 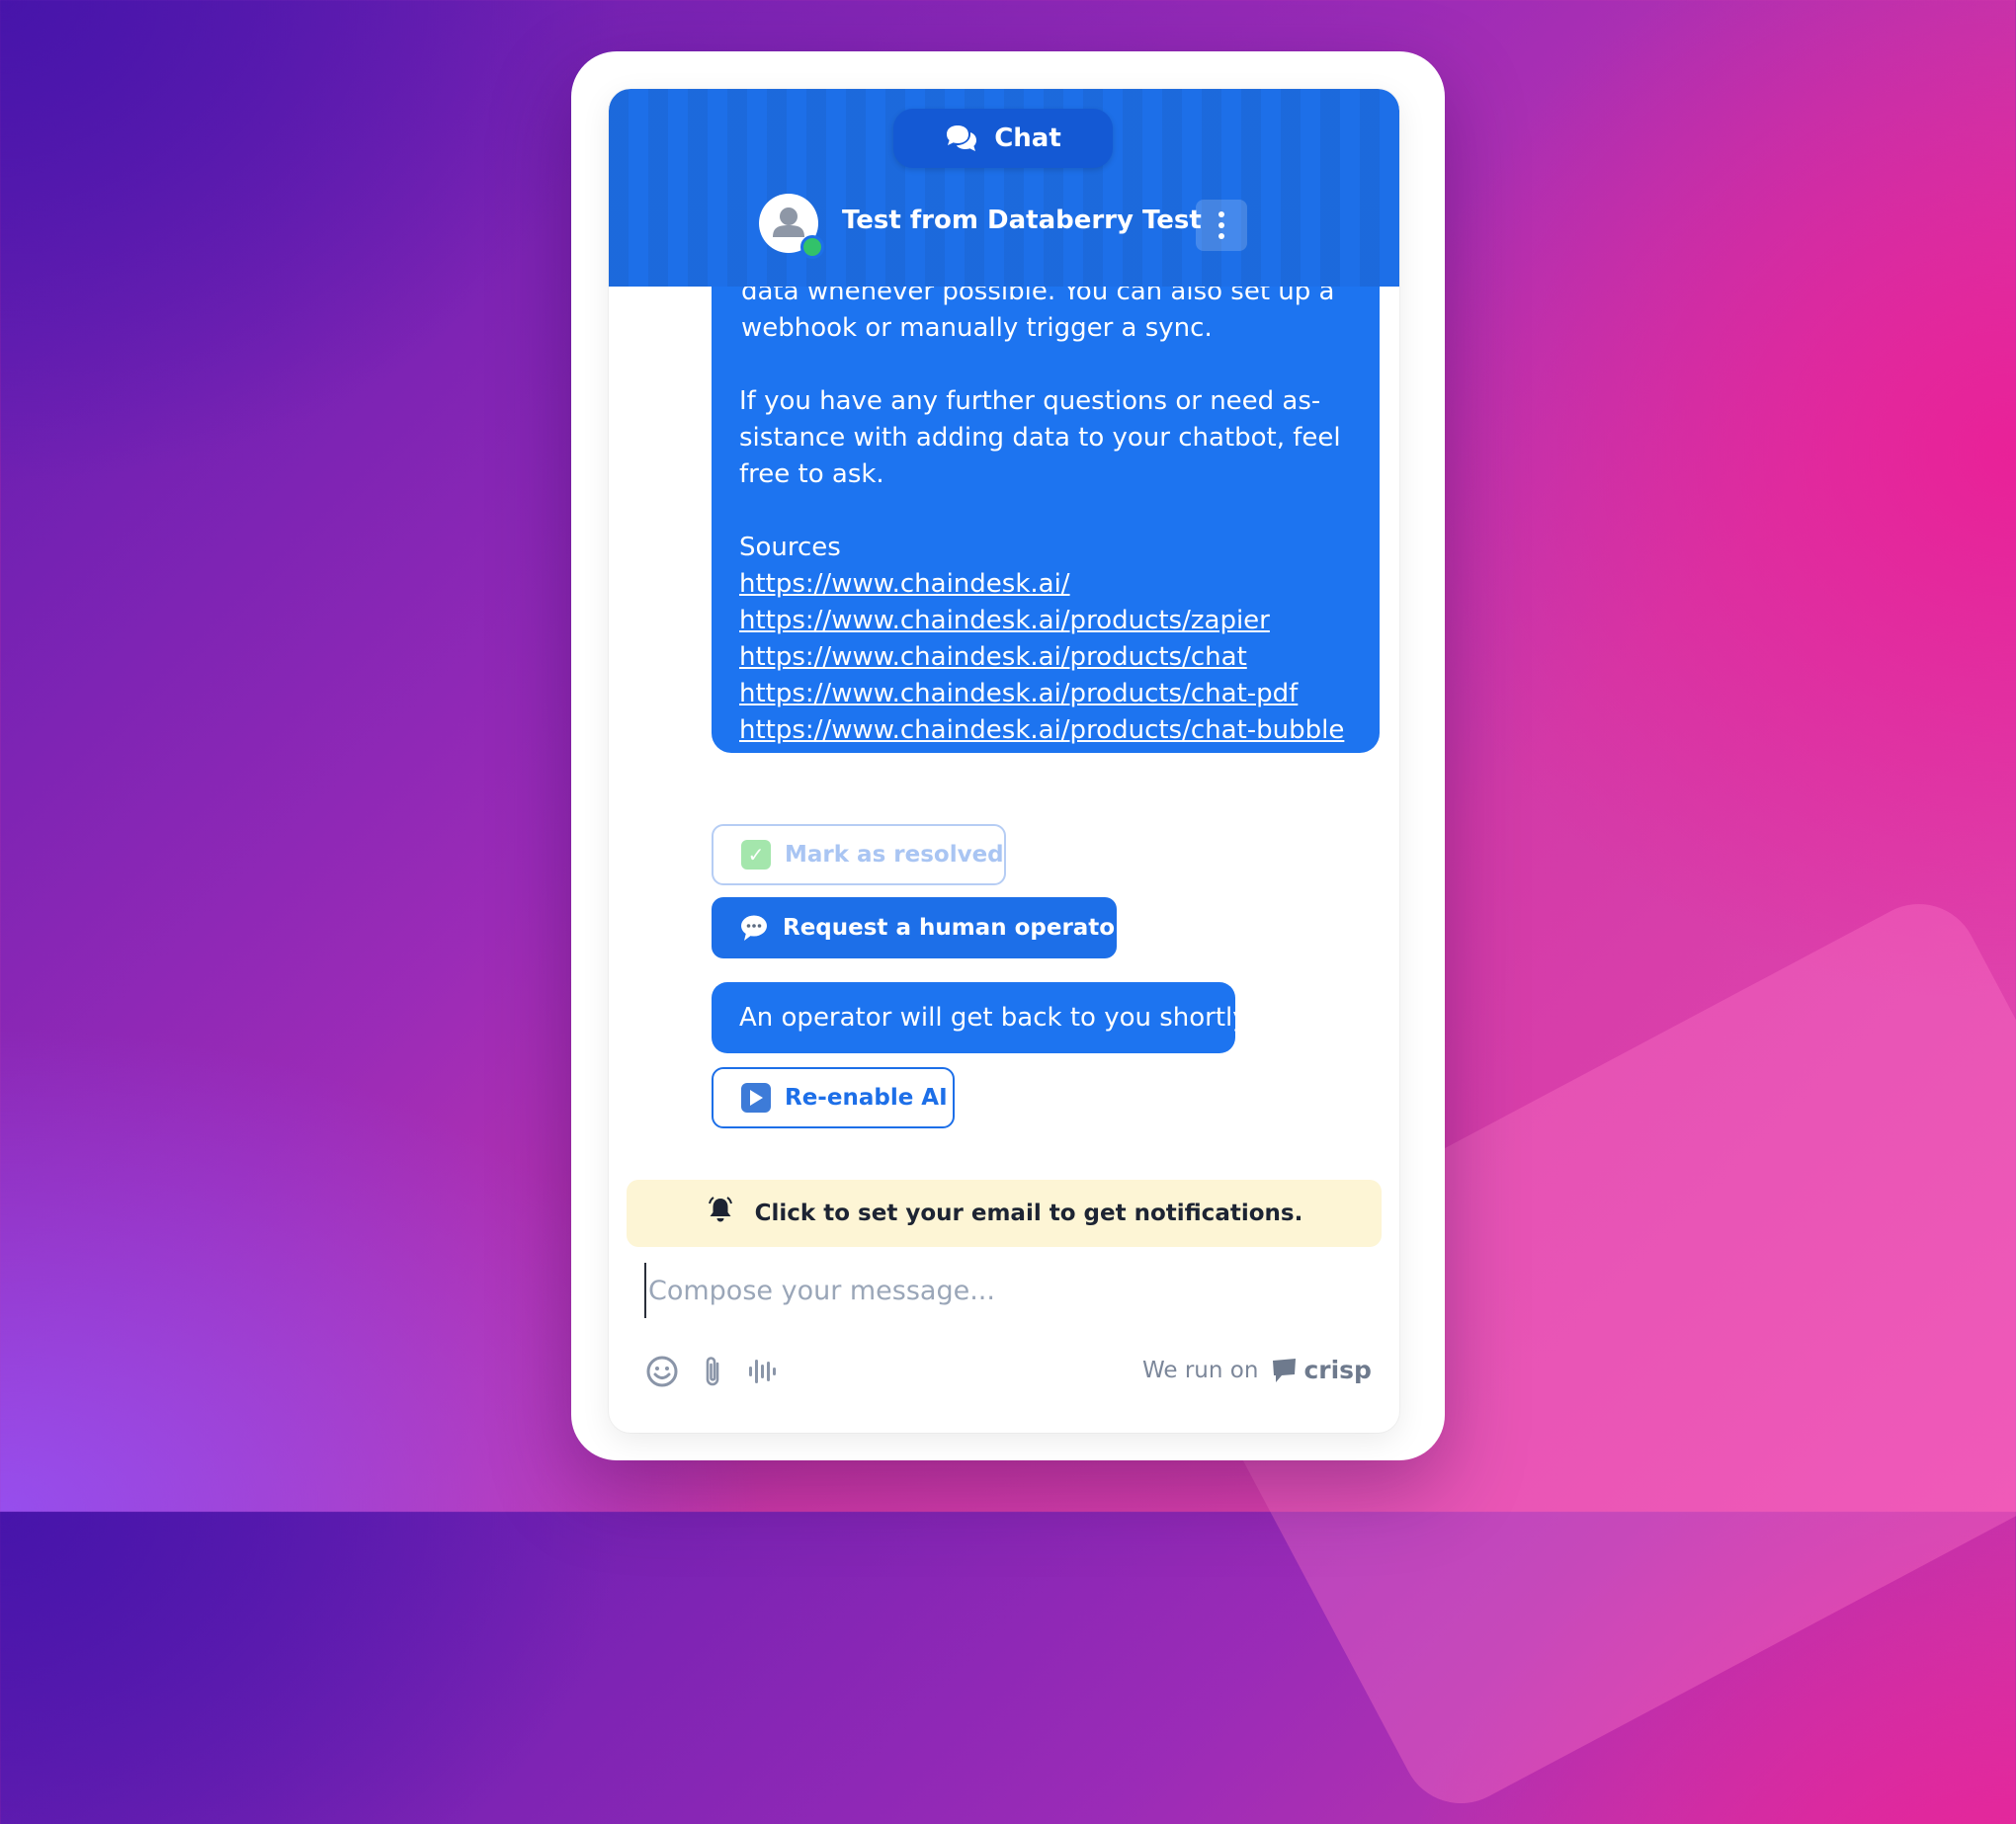 What do you see at coordinates (866, 1098) in the screenshot?
I see `reenable-ai-label: Re-enable AI` at bounding box center [866, 1098].